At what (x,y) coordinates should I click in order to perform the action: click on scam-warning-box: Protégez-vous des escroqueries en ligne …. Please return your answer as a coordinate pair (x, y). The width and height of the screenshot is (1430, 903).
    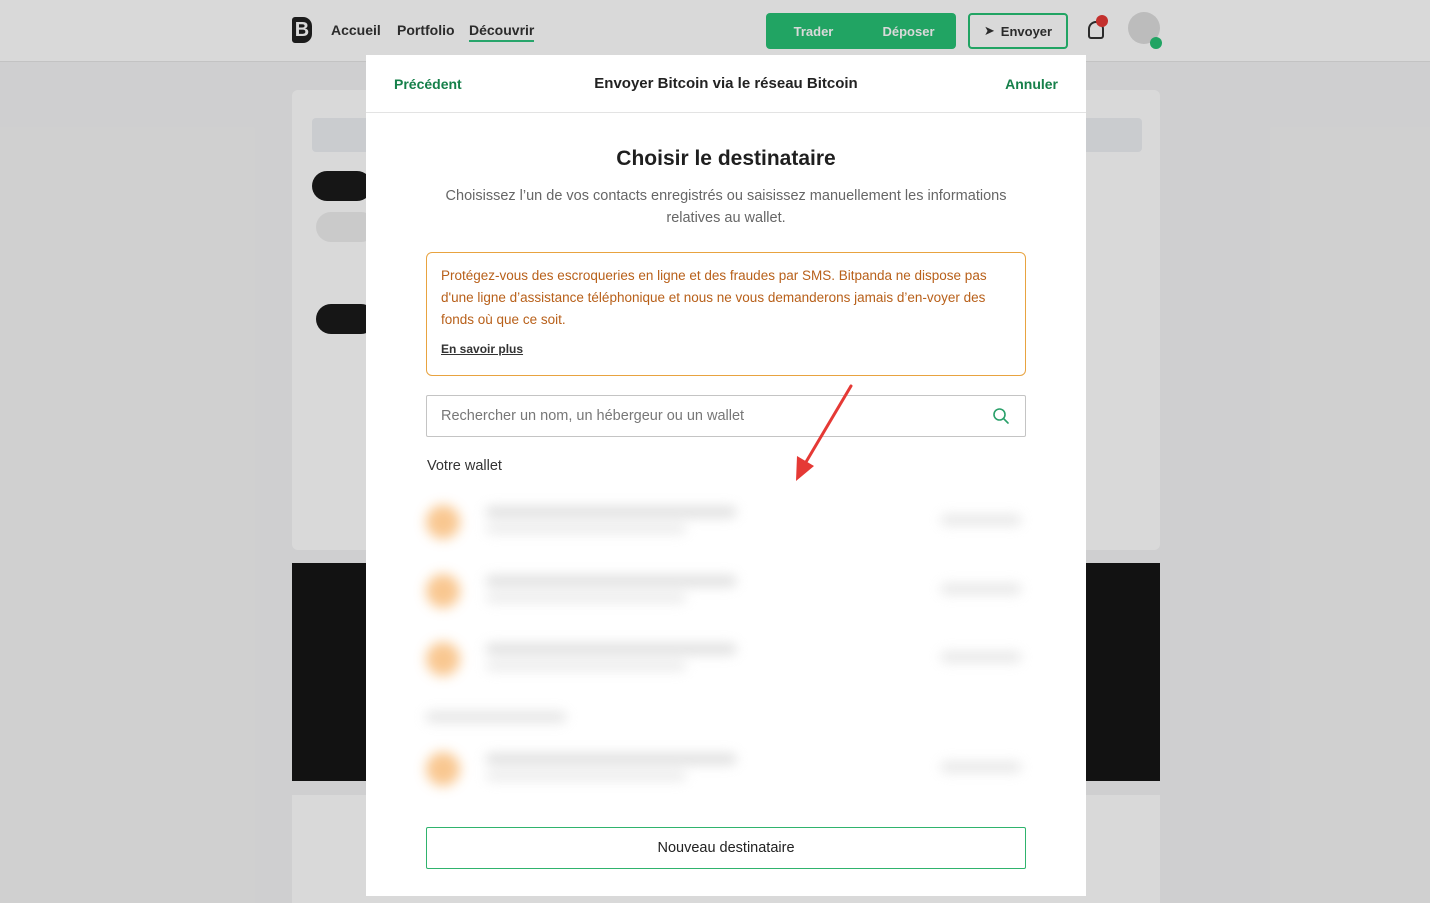
    Looking at the image, I should click on (726, 314).